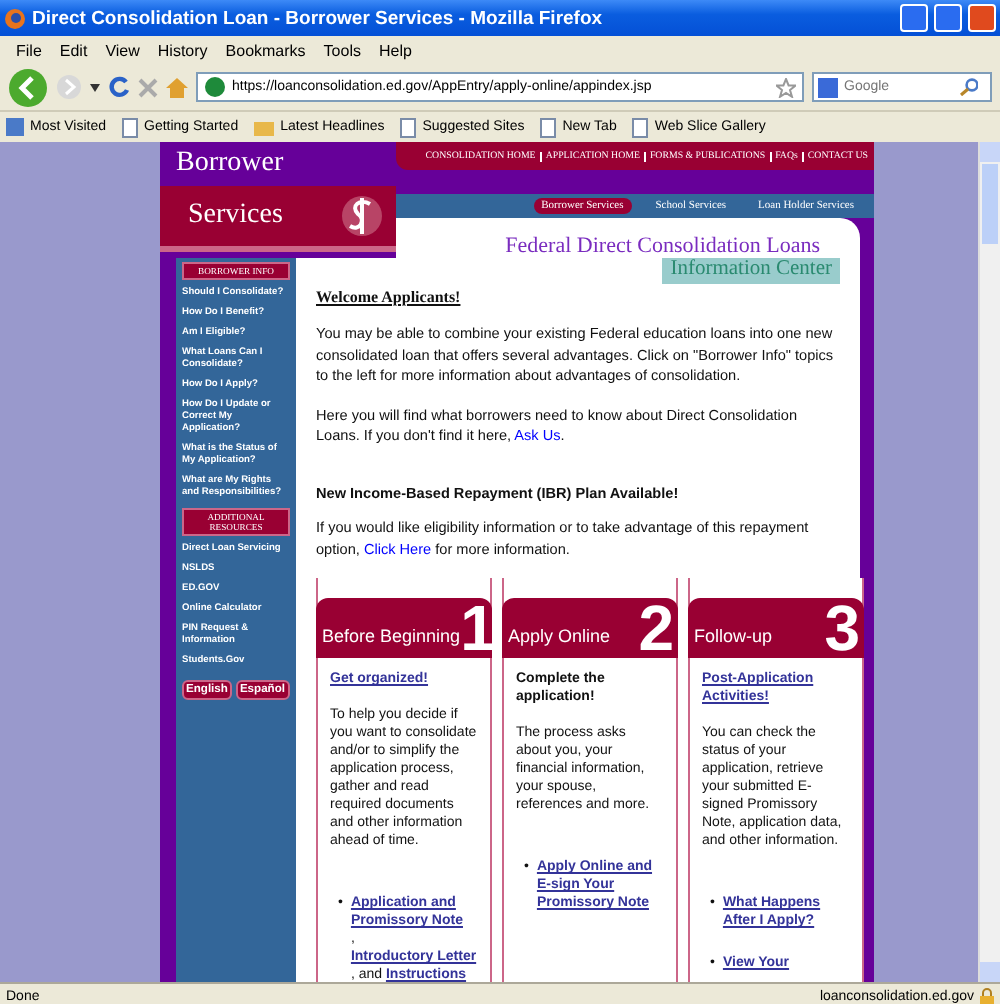  Describe the element at coordinates (182, 50) in the screenshot. I see `menu-item: History` at that location.